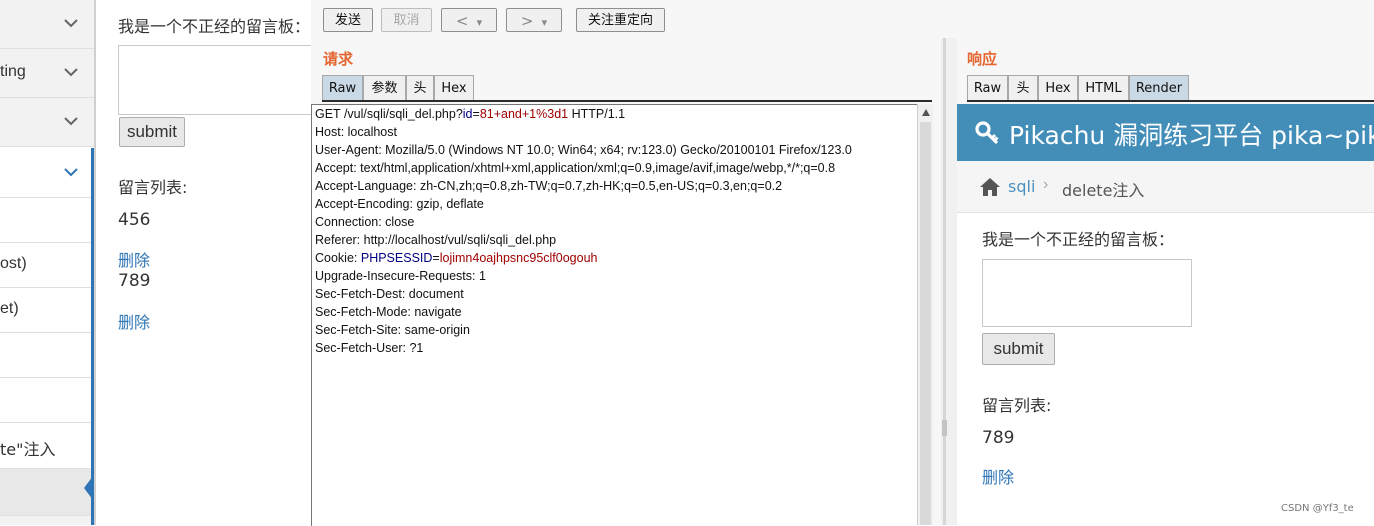 This screenshot has width=1374, height=526. I want to click on header-line: Accept-Encoding: gzip, deflate, so click(399, 204).